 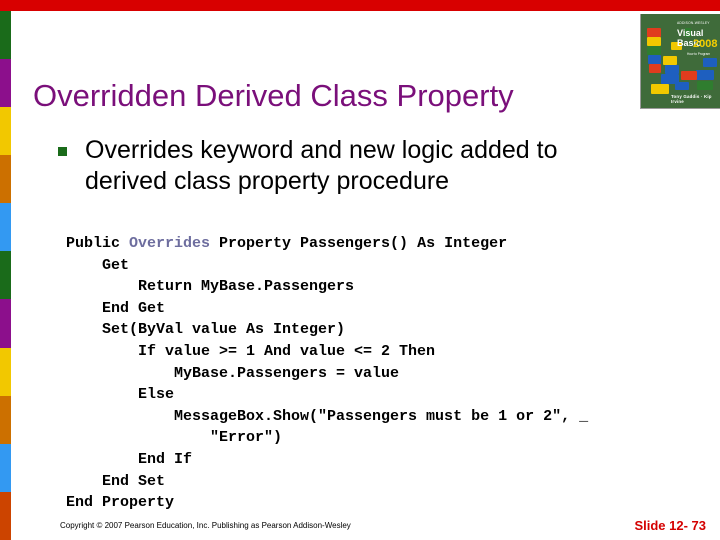 I want to click on code-line-10: "Error"), so click(x=174, y=438).